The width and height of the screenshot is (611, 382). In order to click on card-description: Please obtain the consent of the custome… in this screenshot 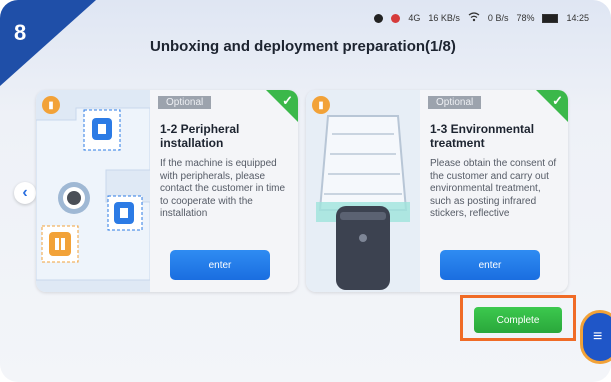, I will do `click(493, 188)`.